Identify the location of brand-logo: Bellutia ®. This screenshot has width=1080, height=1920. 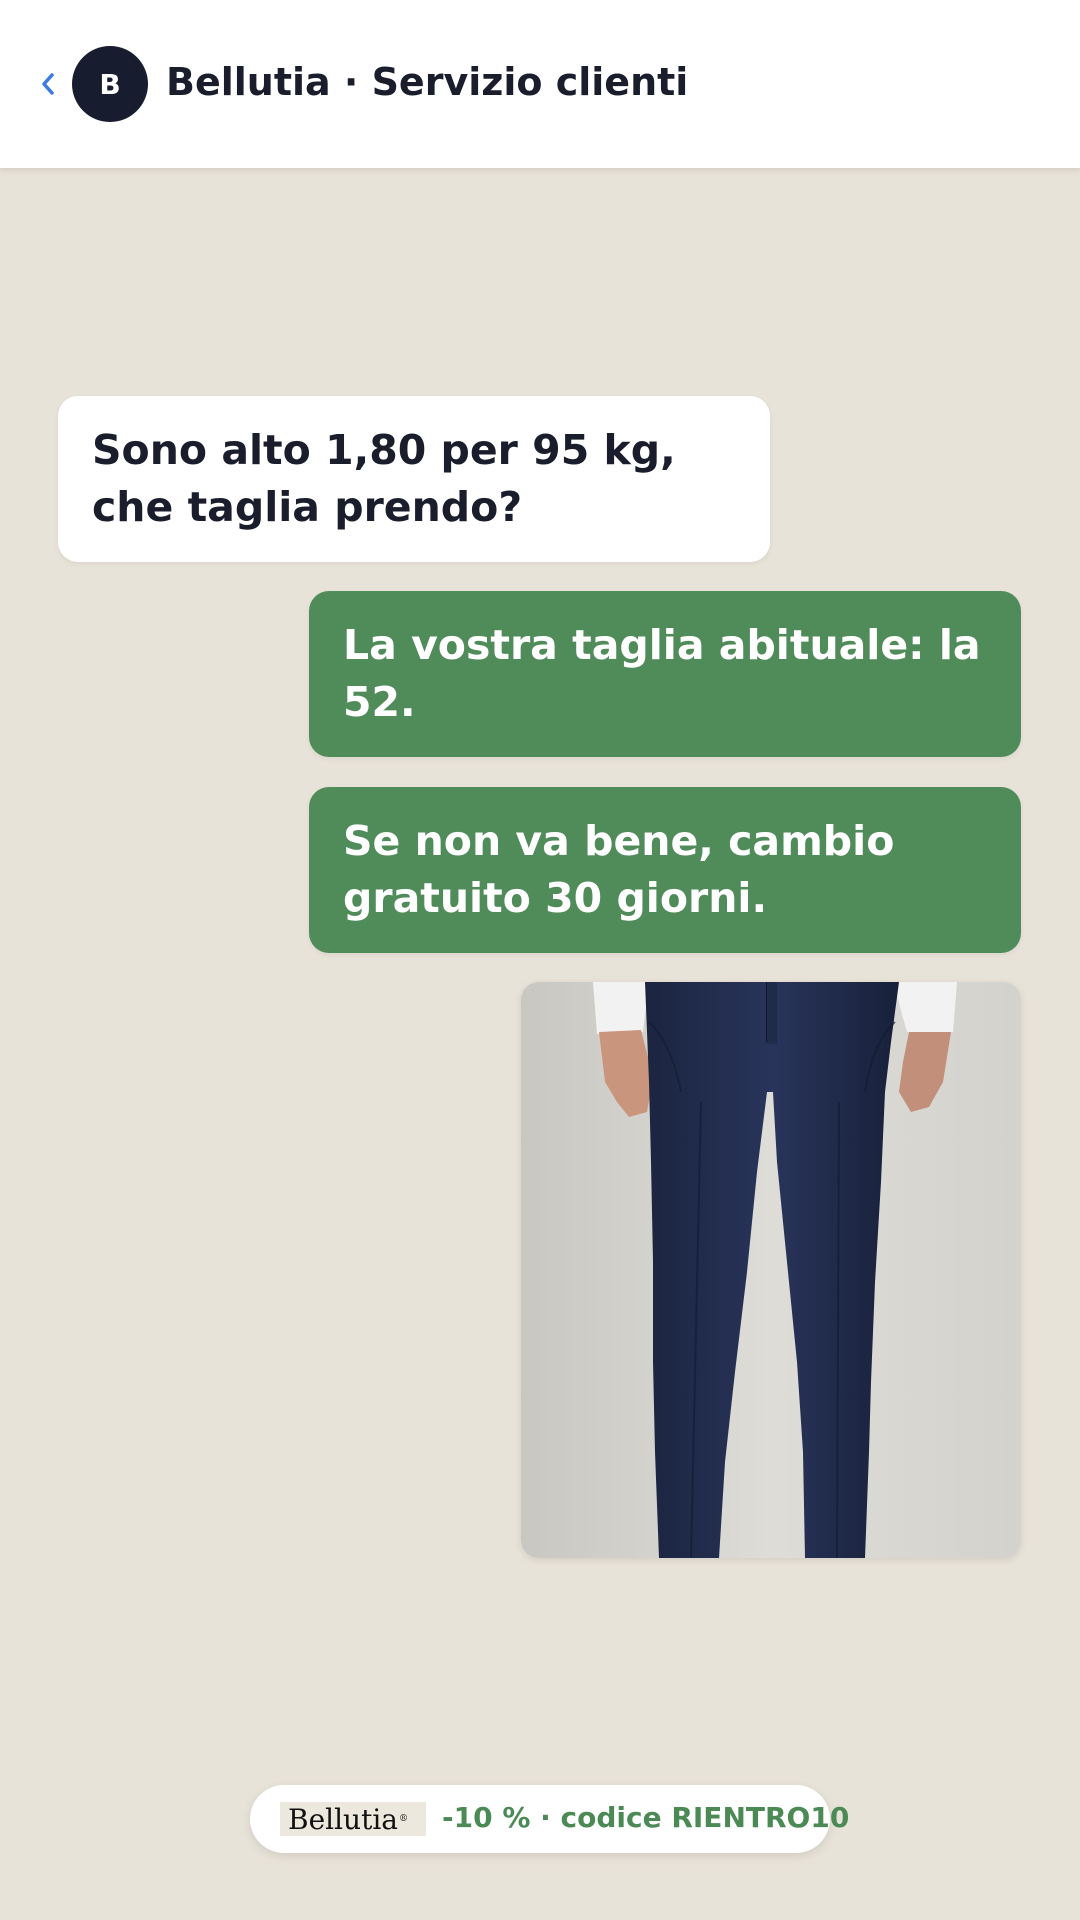
(353, 1819).